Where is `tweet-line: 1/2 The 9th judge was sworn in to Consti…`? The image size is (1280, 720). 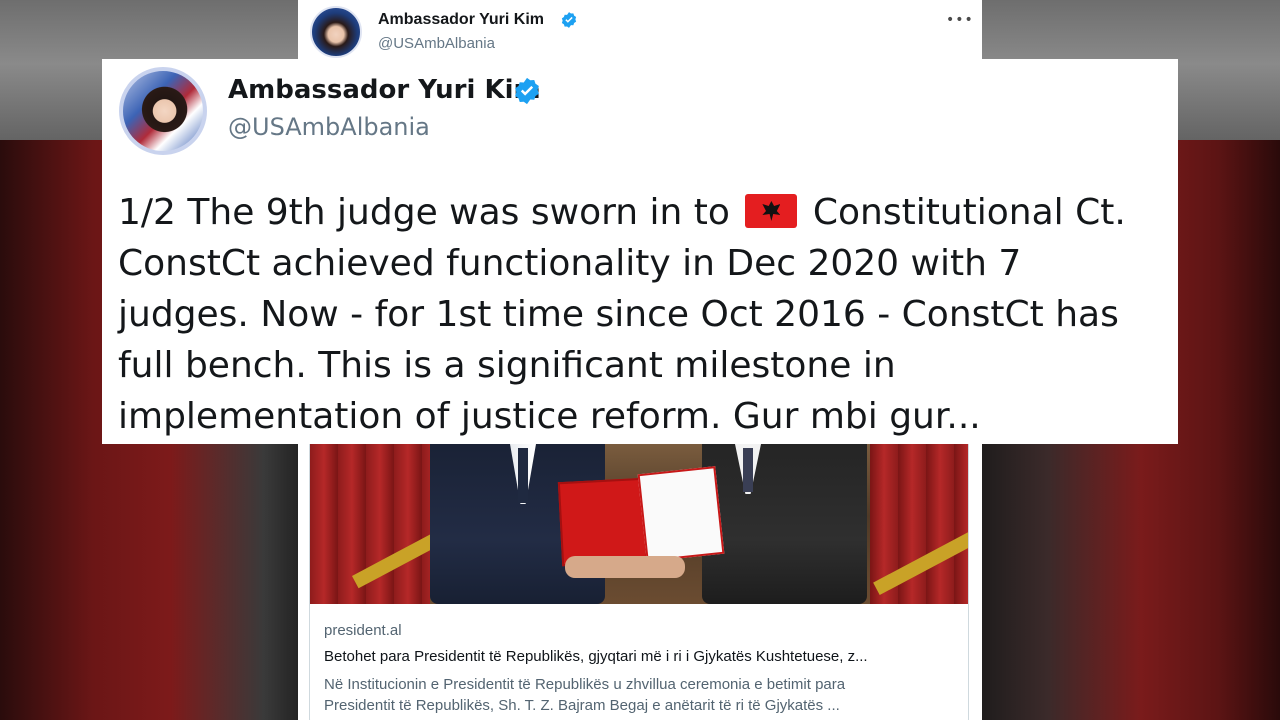
tweet-line: 1/2 The 9th judge was sworn in to Consti… is located at coordinates (622, 212).